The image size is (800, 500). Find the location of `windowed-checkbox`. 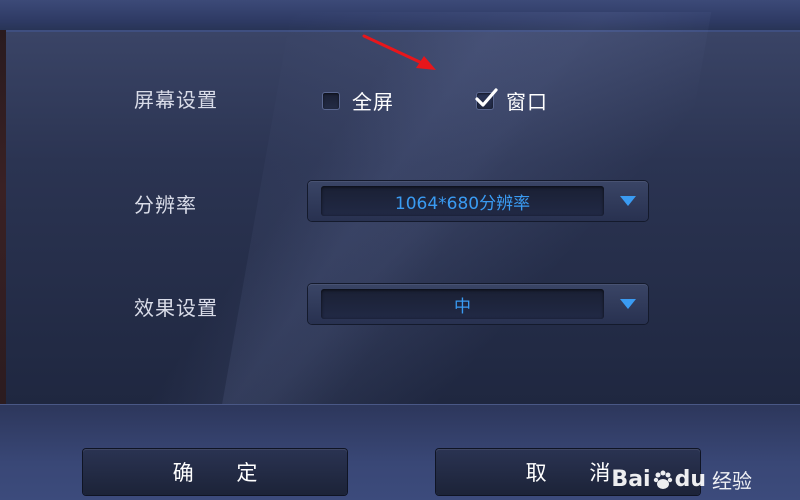

windowed-checkbox is located at coordinates (486, 98).